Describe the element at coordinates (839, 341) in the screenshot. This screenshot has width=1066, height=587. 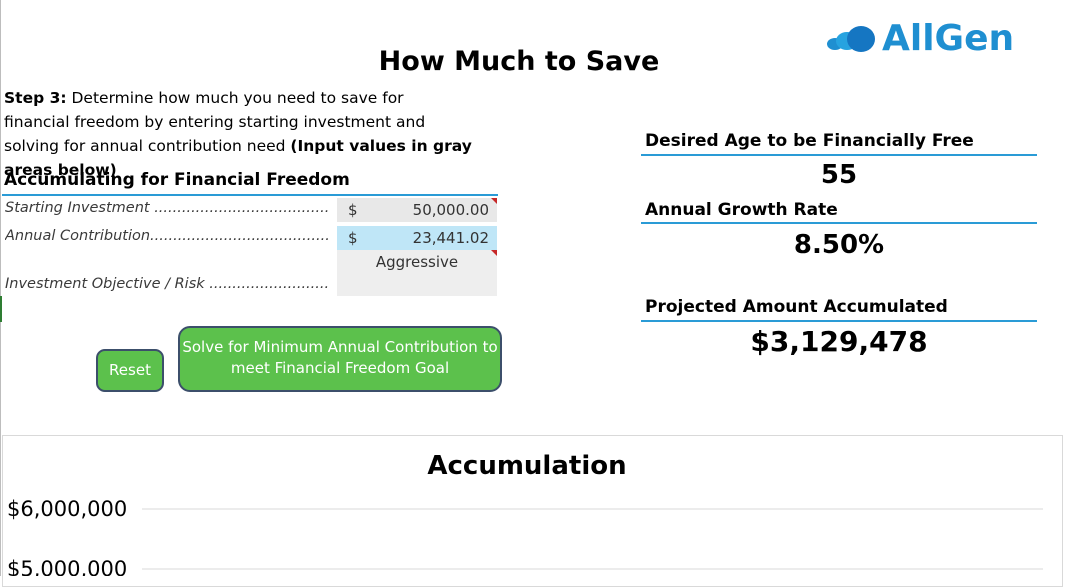
I see `projected-amount-value: $3,129,478` at that location.